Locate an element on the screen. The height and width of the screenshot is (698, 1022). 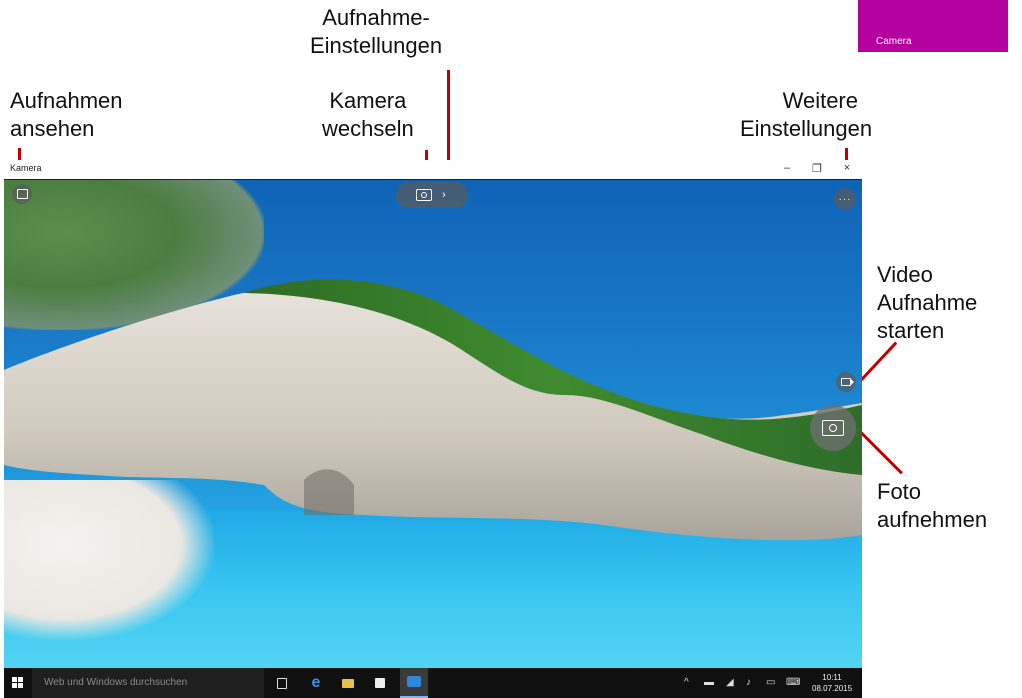
annotation-more-settings: Weitere Einstellungen is located at coordinates (806, 114).